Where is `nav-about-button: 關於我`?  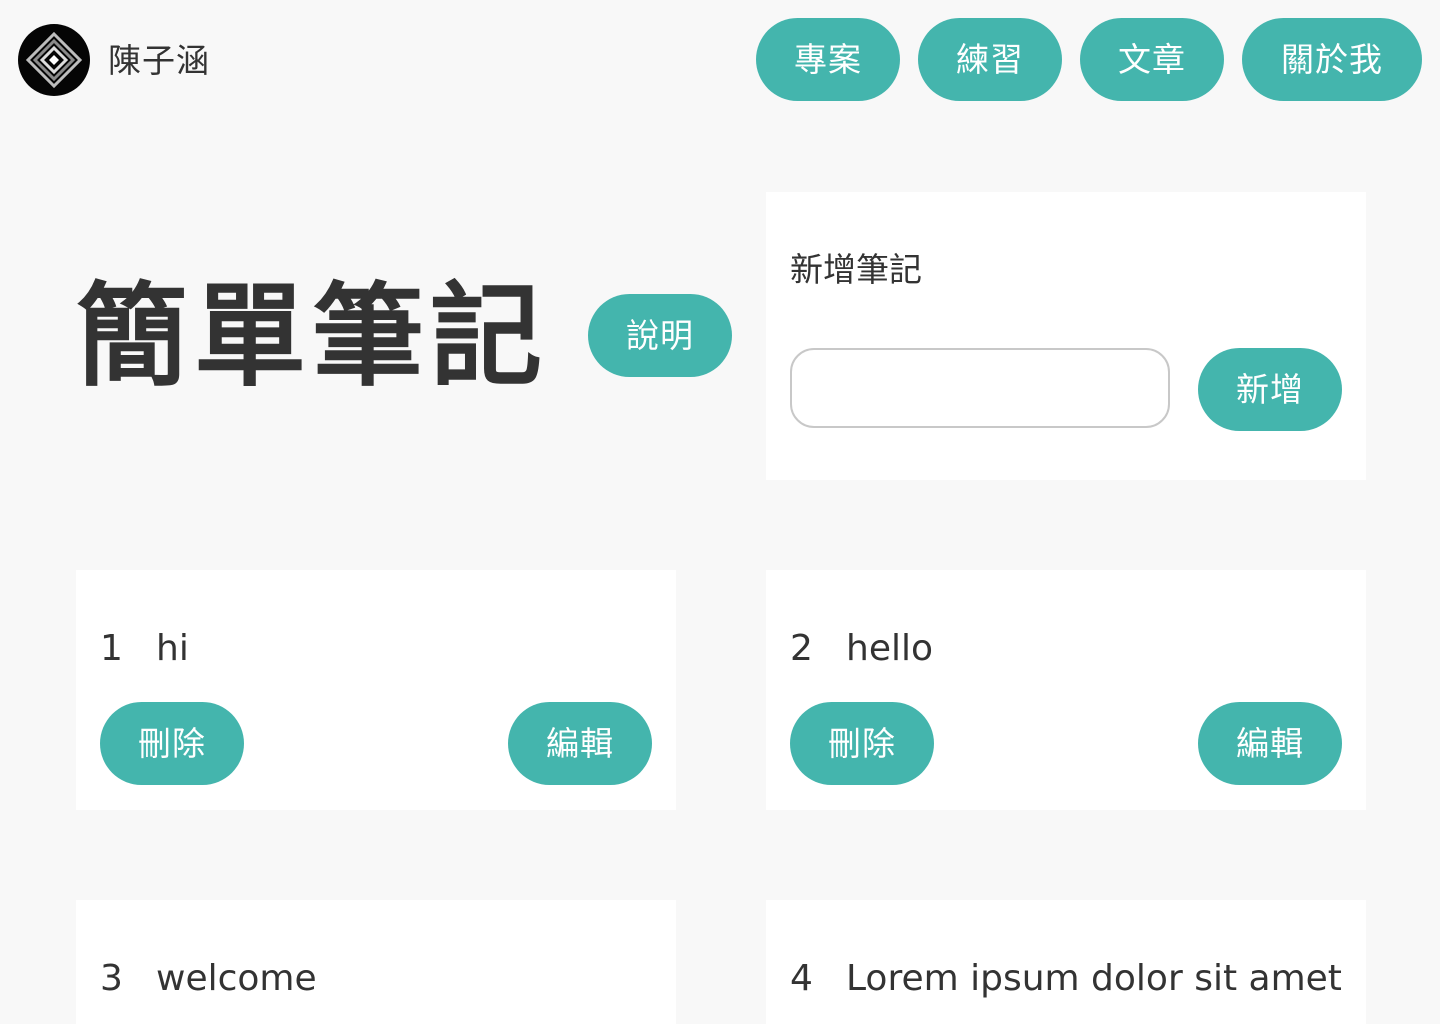 nav-about-button: 關於我 is located at coordinates (1332, 59).